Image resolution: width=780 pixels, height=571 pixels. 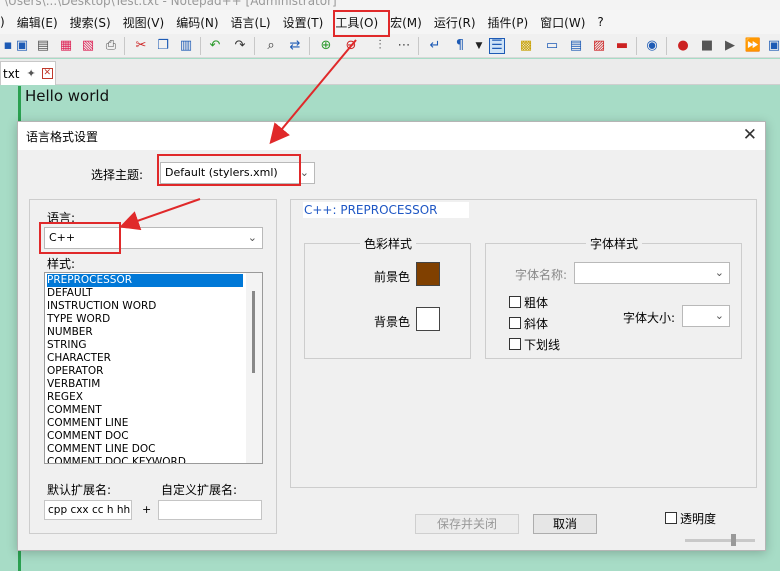 I want to click on annotation-arrows, so click(x=238, y=135).